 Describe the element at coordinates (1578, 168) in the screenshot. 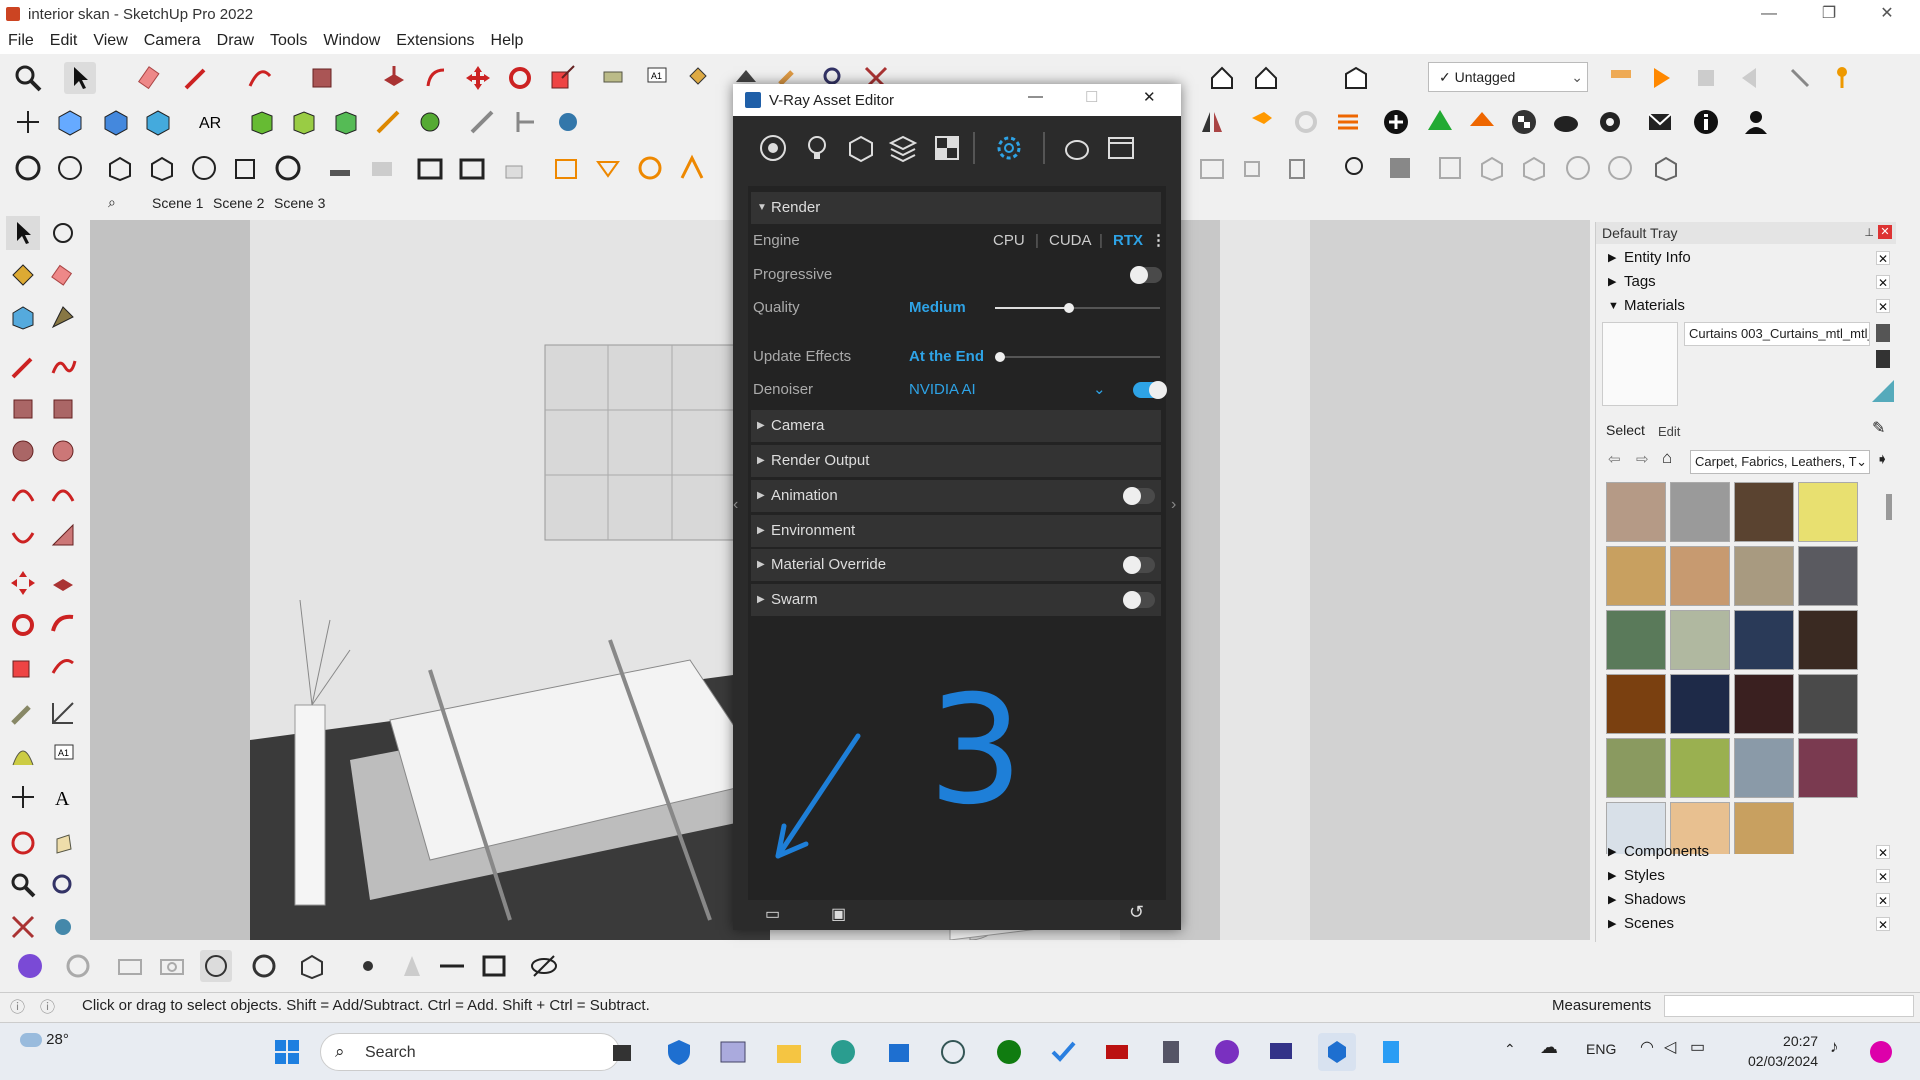

I see `sphere-icon` at that location.